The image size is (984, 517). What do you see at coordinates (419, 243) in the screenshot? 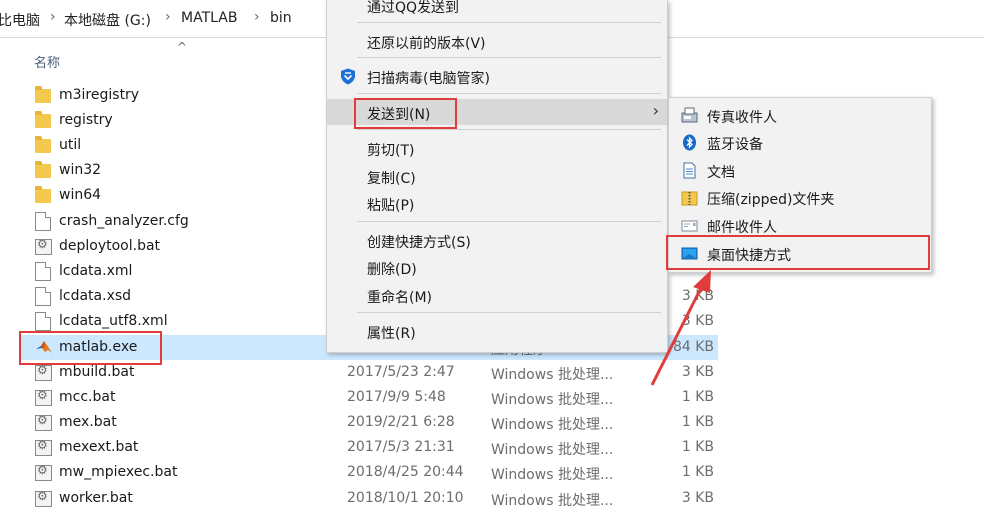
I see `menu-item-label: 创建快捷方式(S)` at bounding box center [419, 243].